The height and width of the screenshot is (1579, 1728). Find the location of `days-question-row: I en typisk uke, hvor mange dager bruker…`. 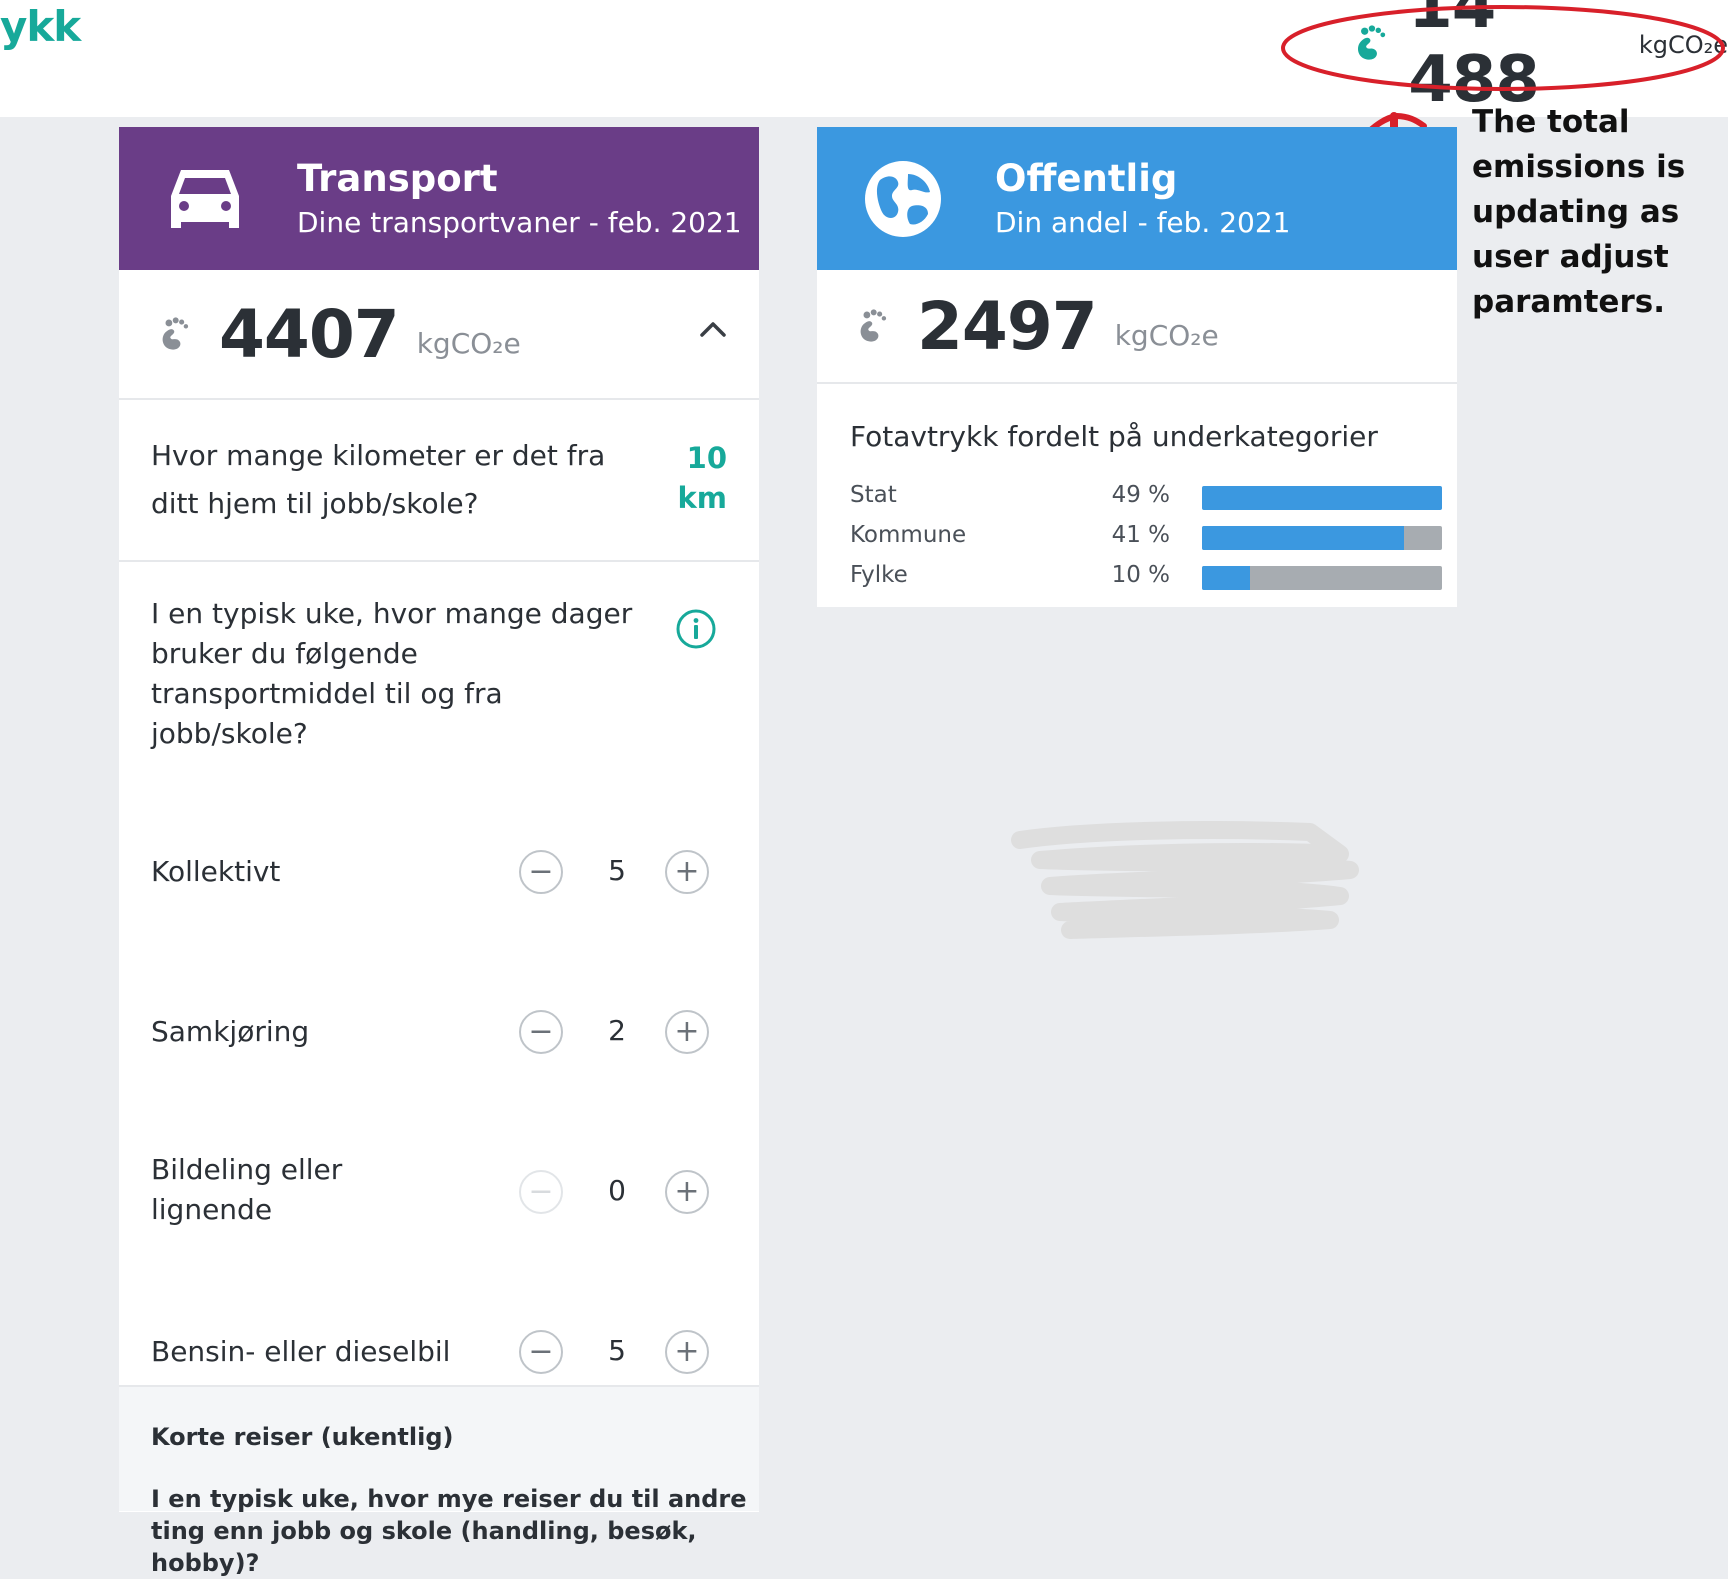

days-question-row: I en typisk uke, hvor mange dager bruker… is located at coordinates (439, 677).